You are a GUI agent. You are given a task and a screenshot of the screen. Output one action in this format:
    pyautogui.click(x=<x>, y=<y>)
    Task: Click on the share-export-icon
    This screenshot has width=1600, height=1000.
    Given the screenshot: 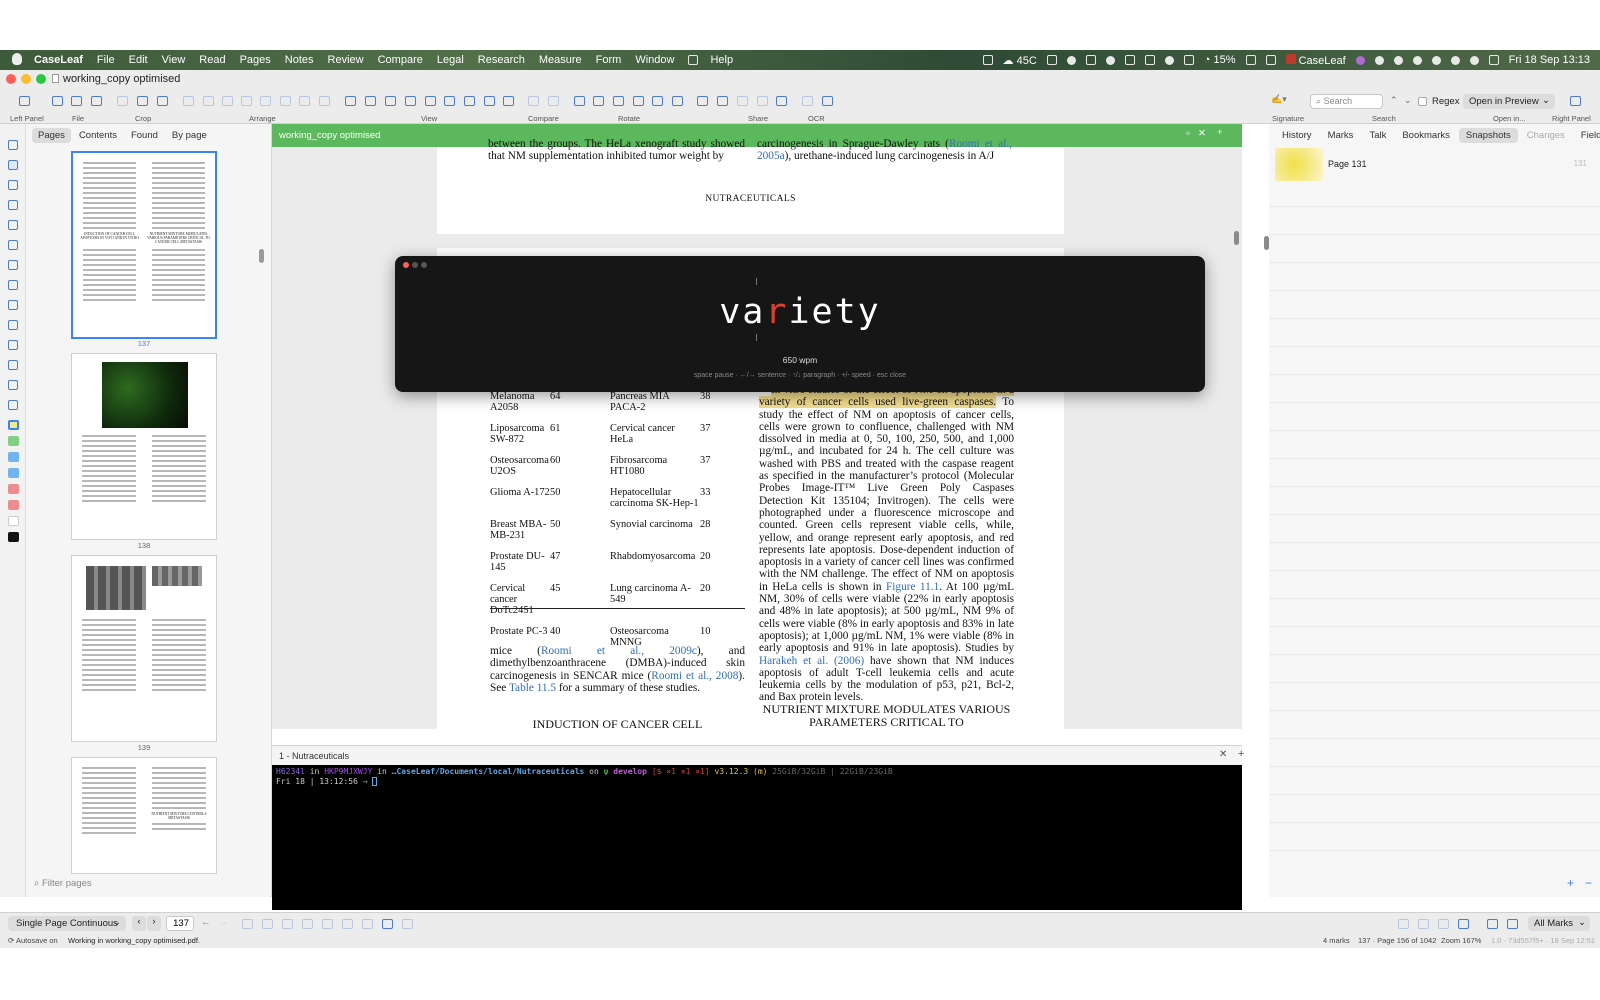 What is the action you would take?
    pyautogui.click(x=722, y=101)
    